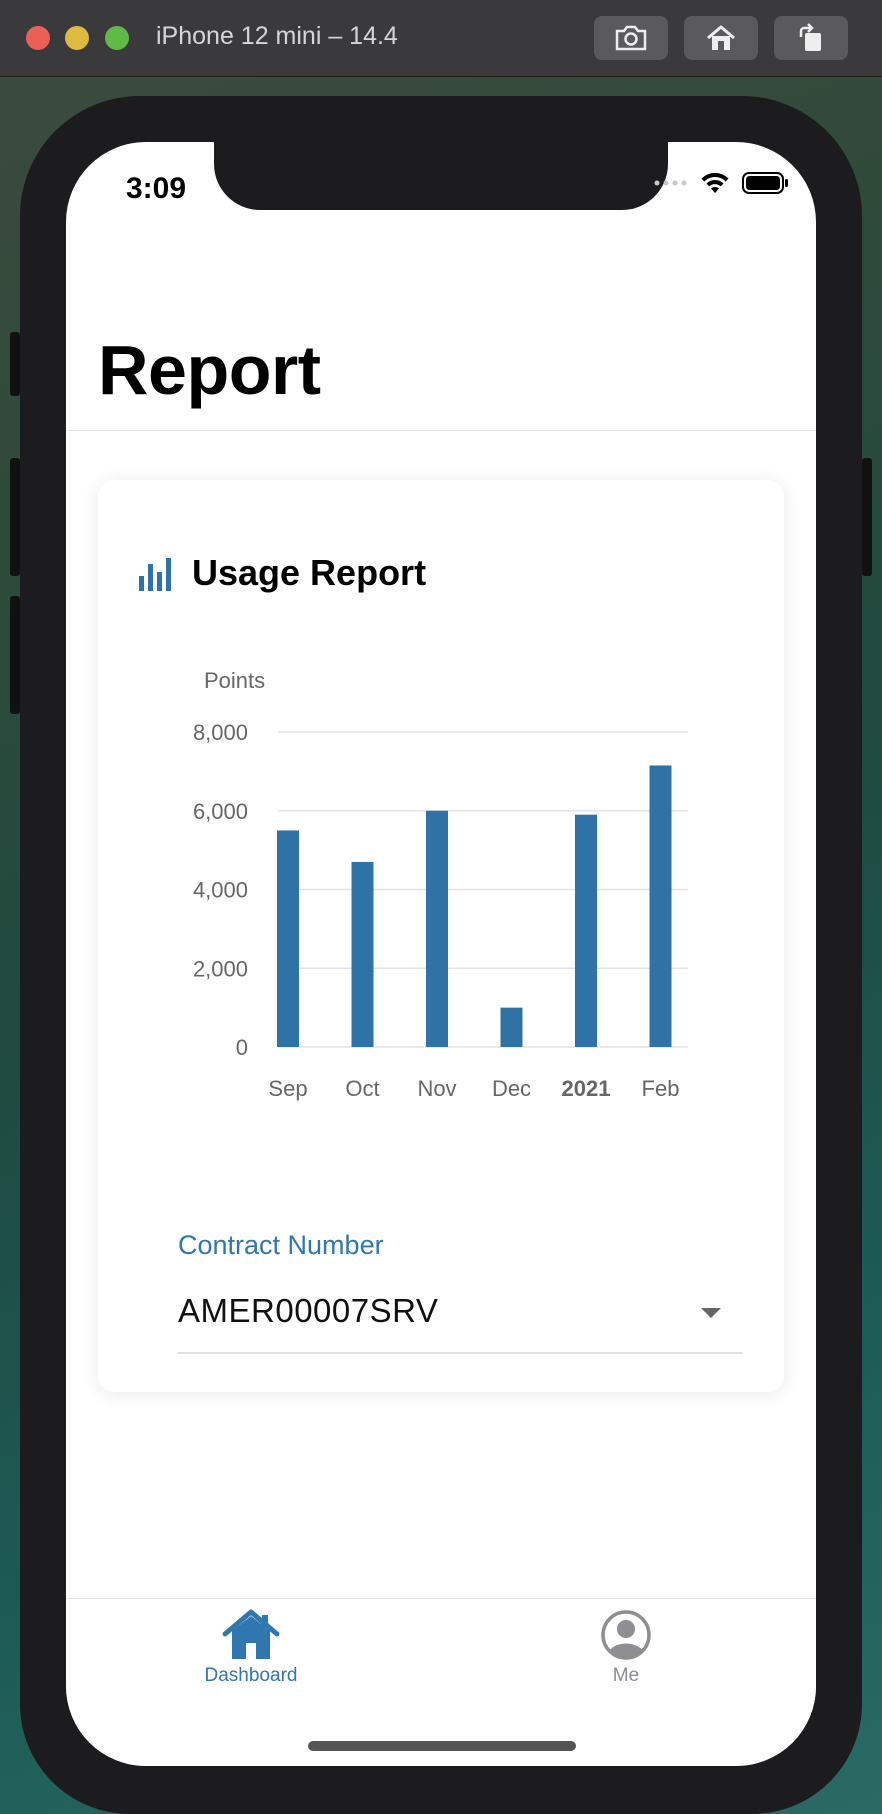 This screenshot has width=882, height=1814. I want to click on y-tick-label: 8,000, so click(220, 732).